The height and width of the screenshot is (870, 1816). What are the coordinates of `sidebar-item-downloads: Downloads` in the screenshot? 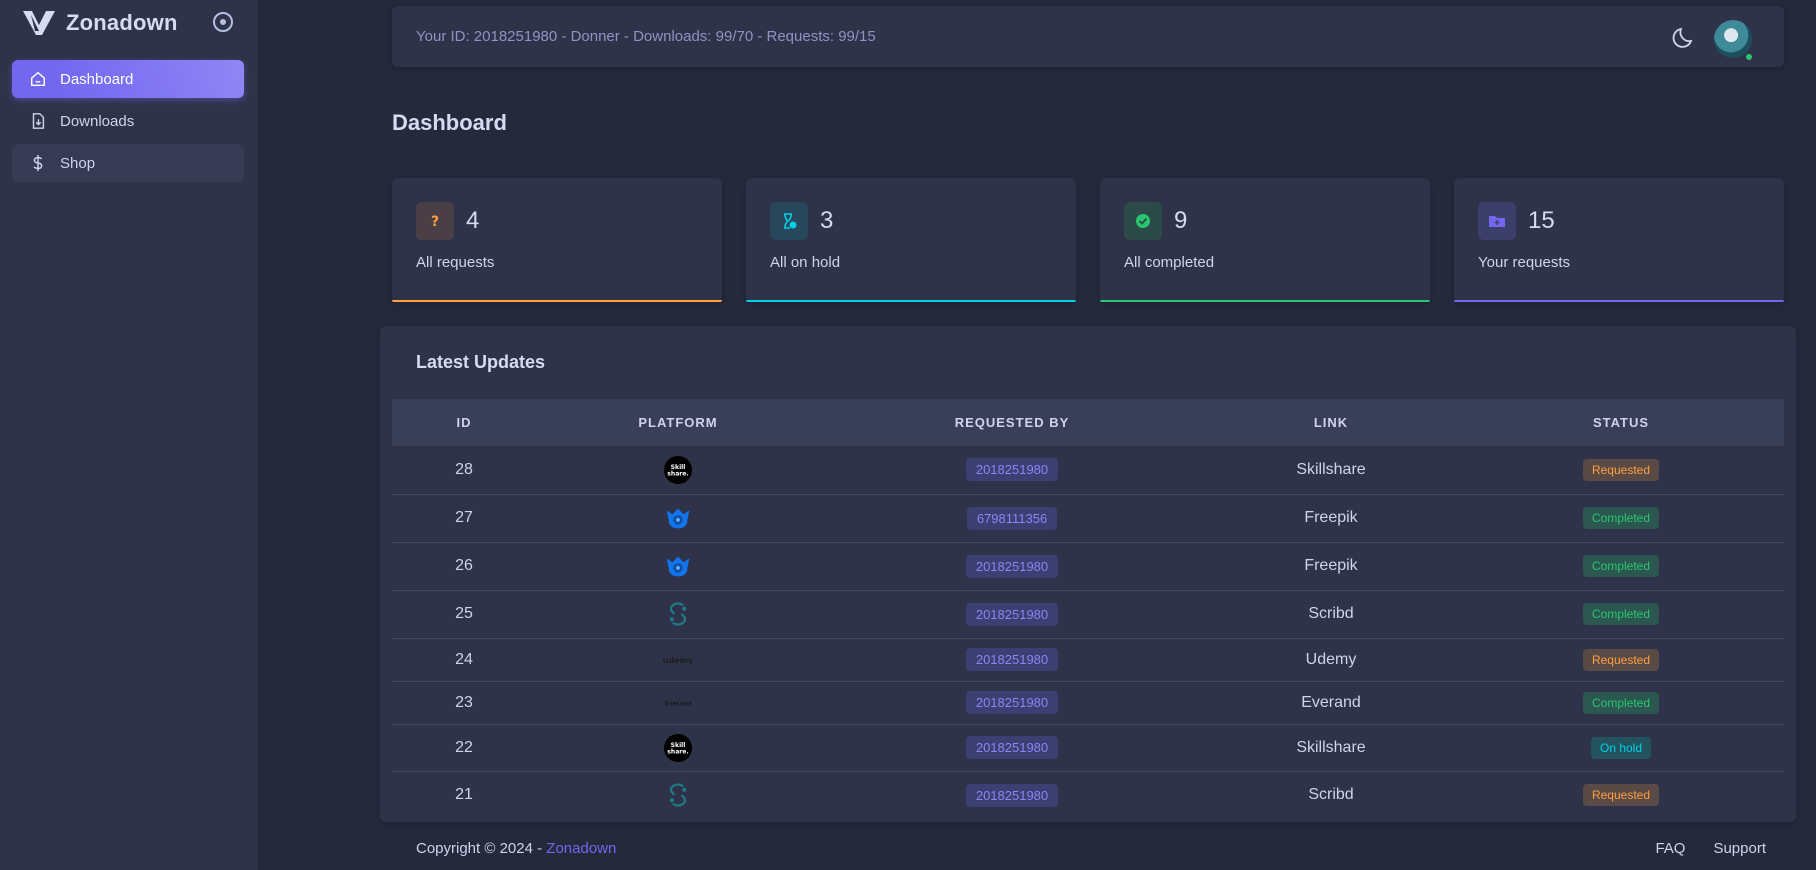 It's located at (128, 121).